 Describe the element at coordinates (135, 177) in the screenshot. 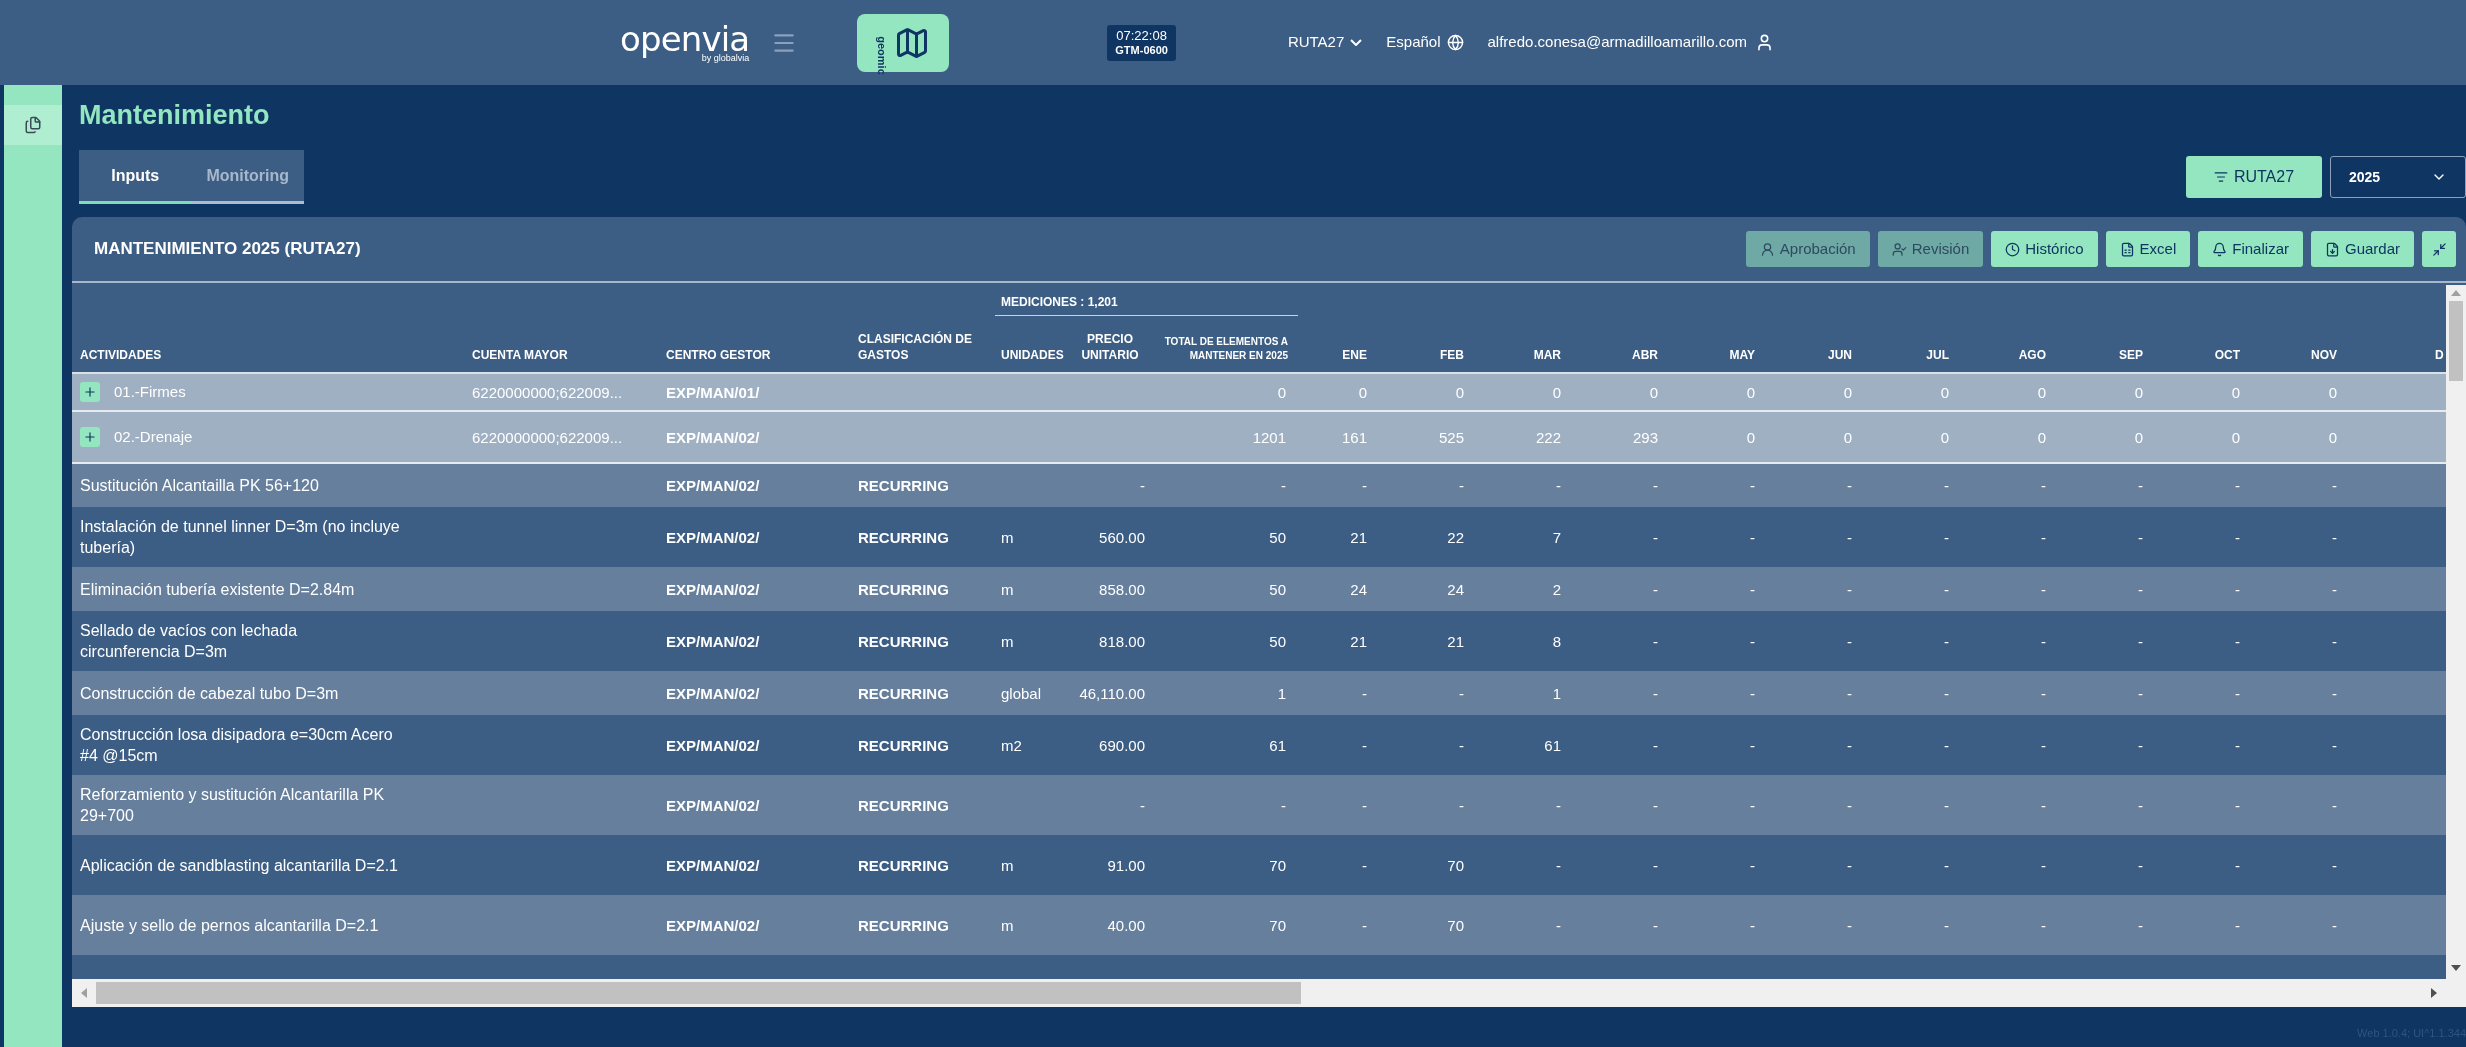

I see `tab: Inputs` at that location.